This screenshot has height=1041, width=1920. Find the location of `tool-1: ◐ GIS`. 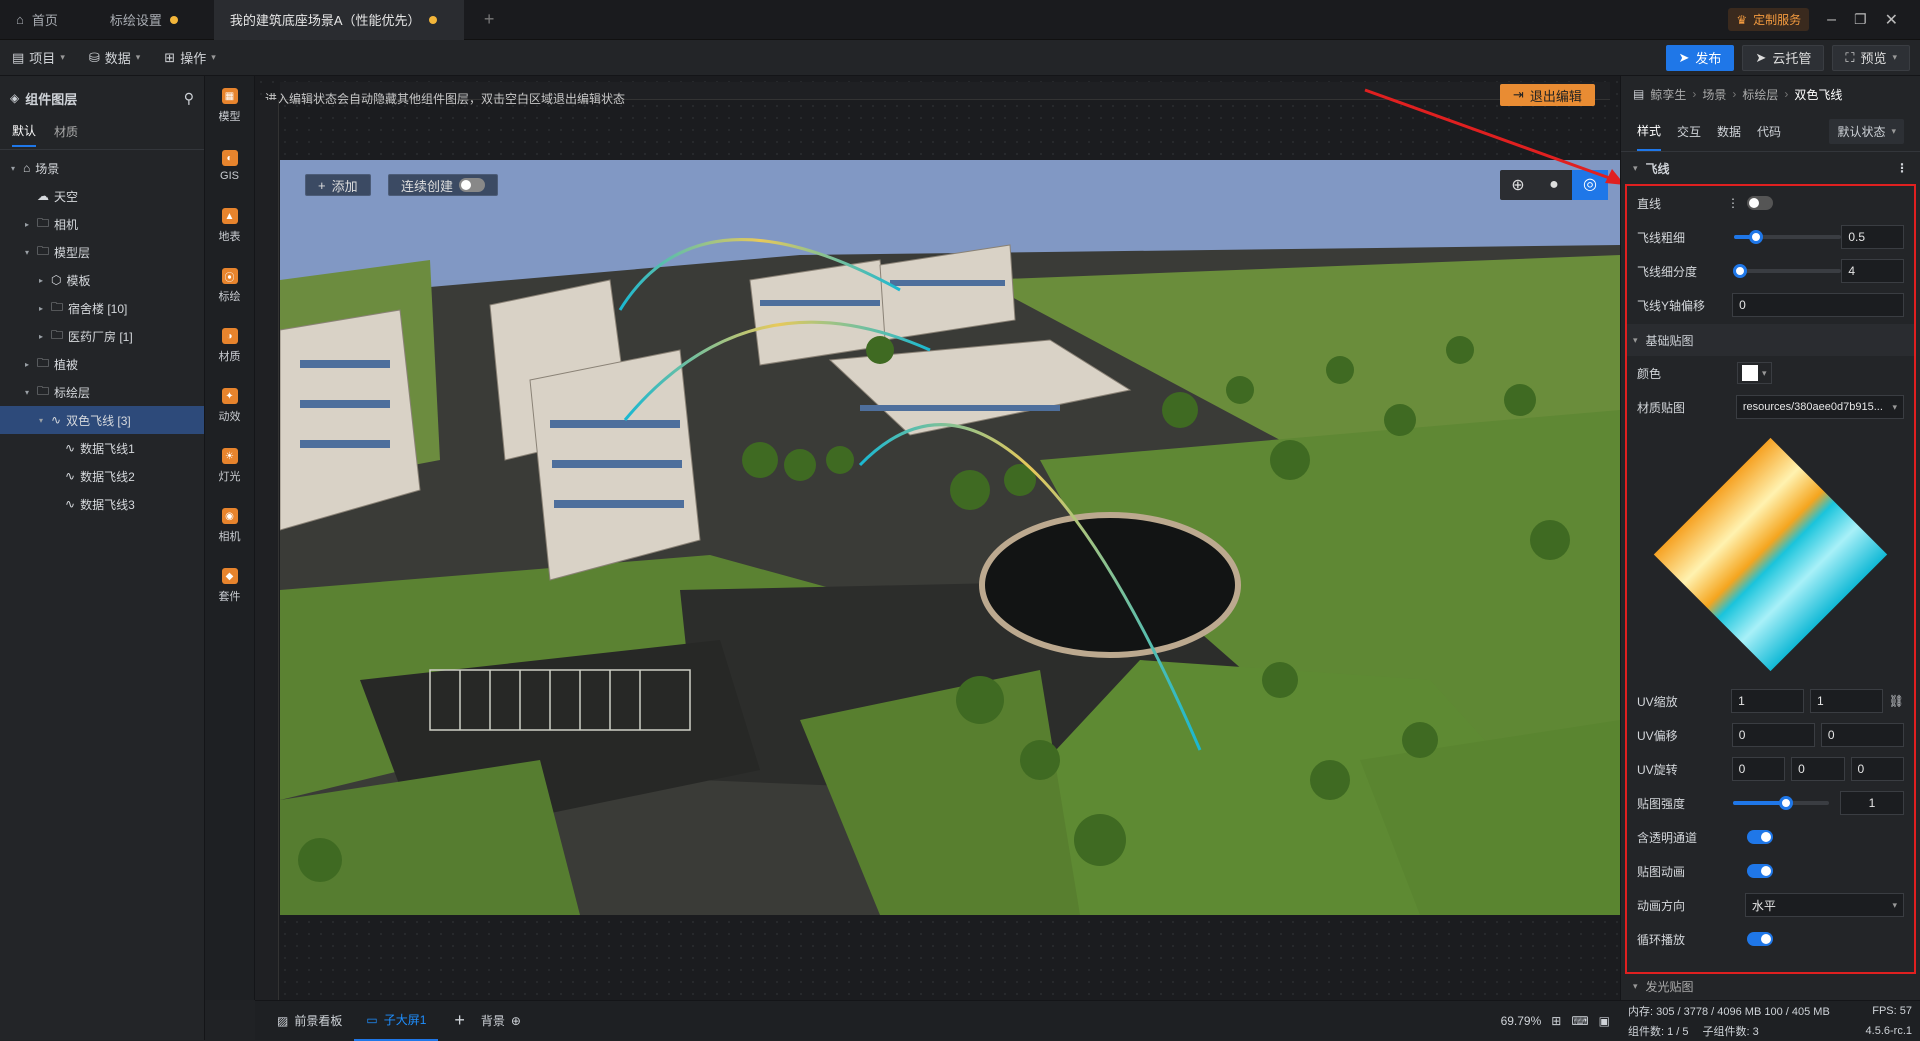

tool-1: ◐ GIS is located at coordinates (229, 166).